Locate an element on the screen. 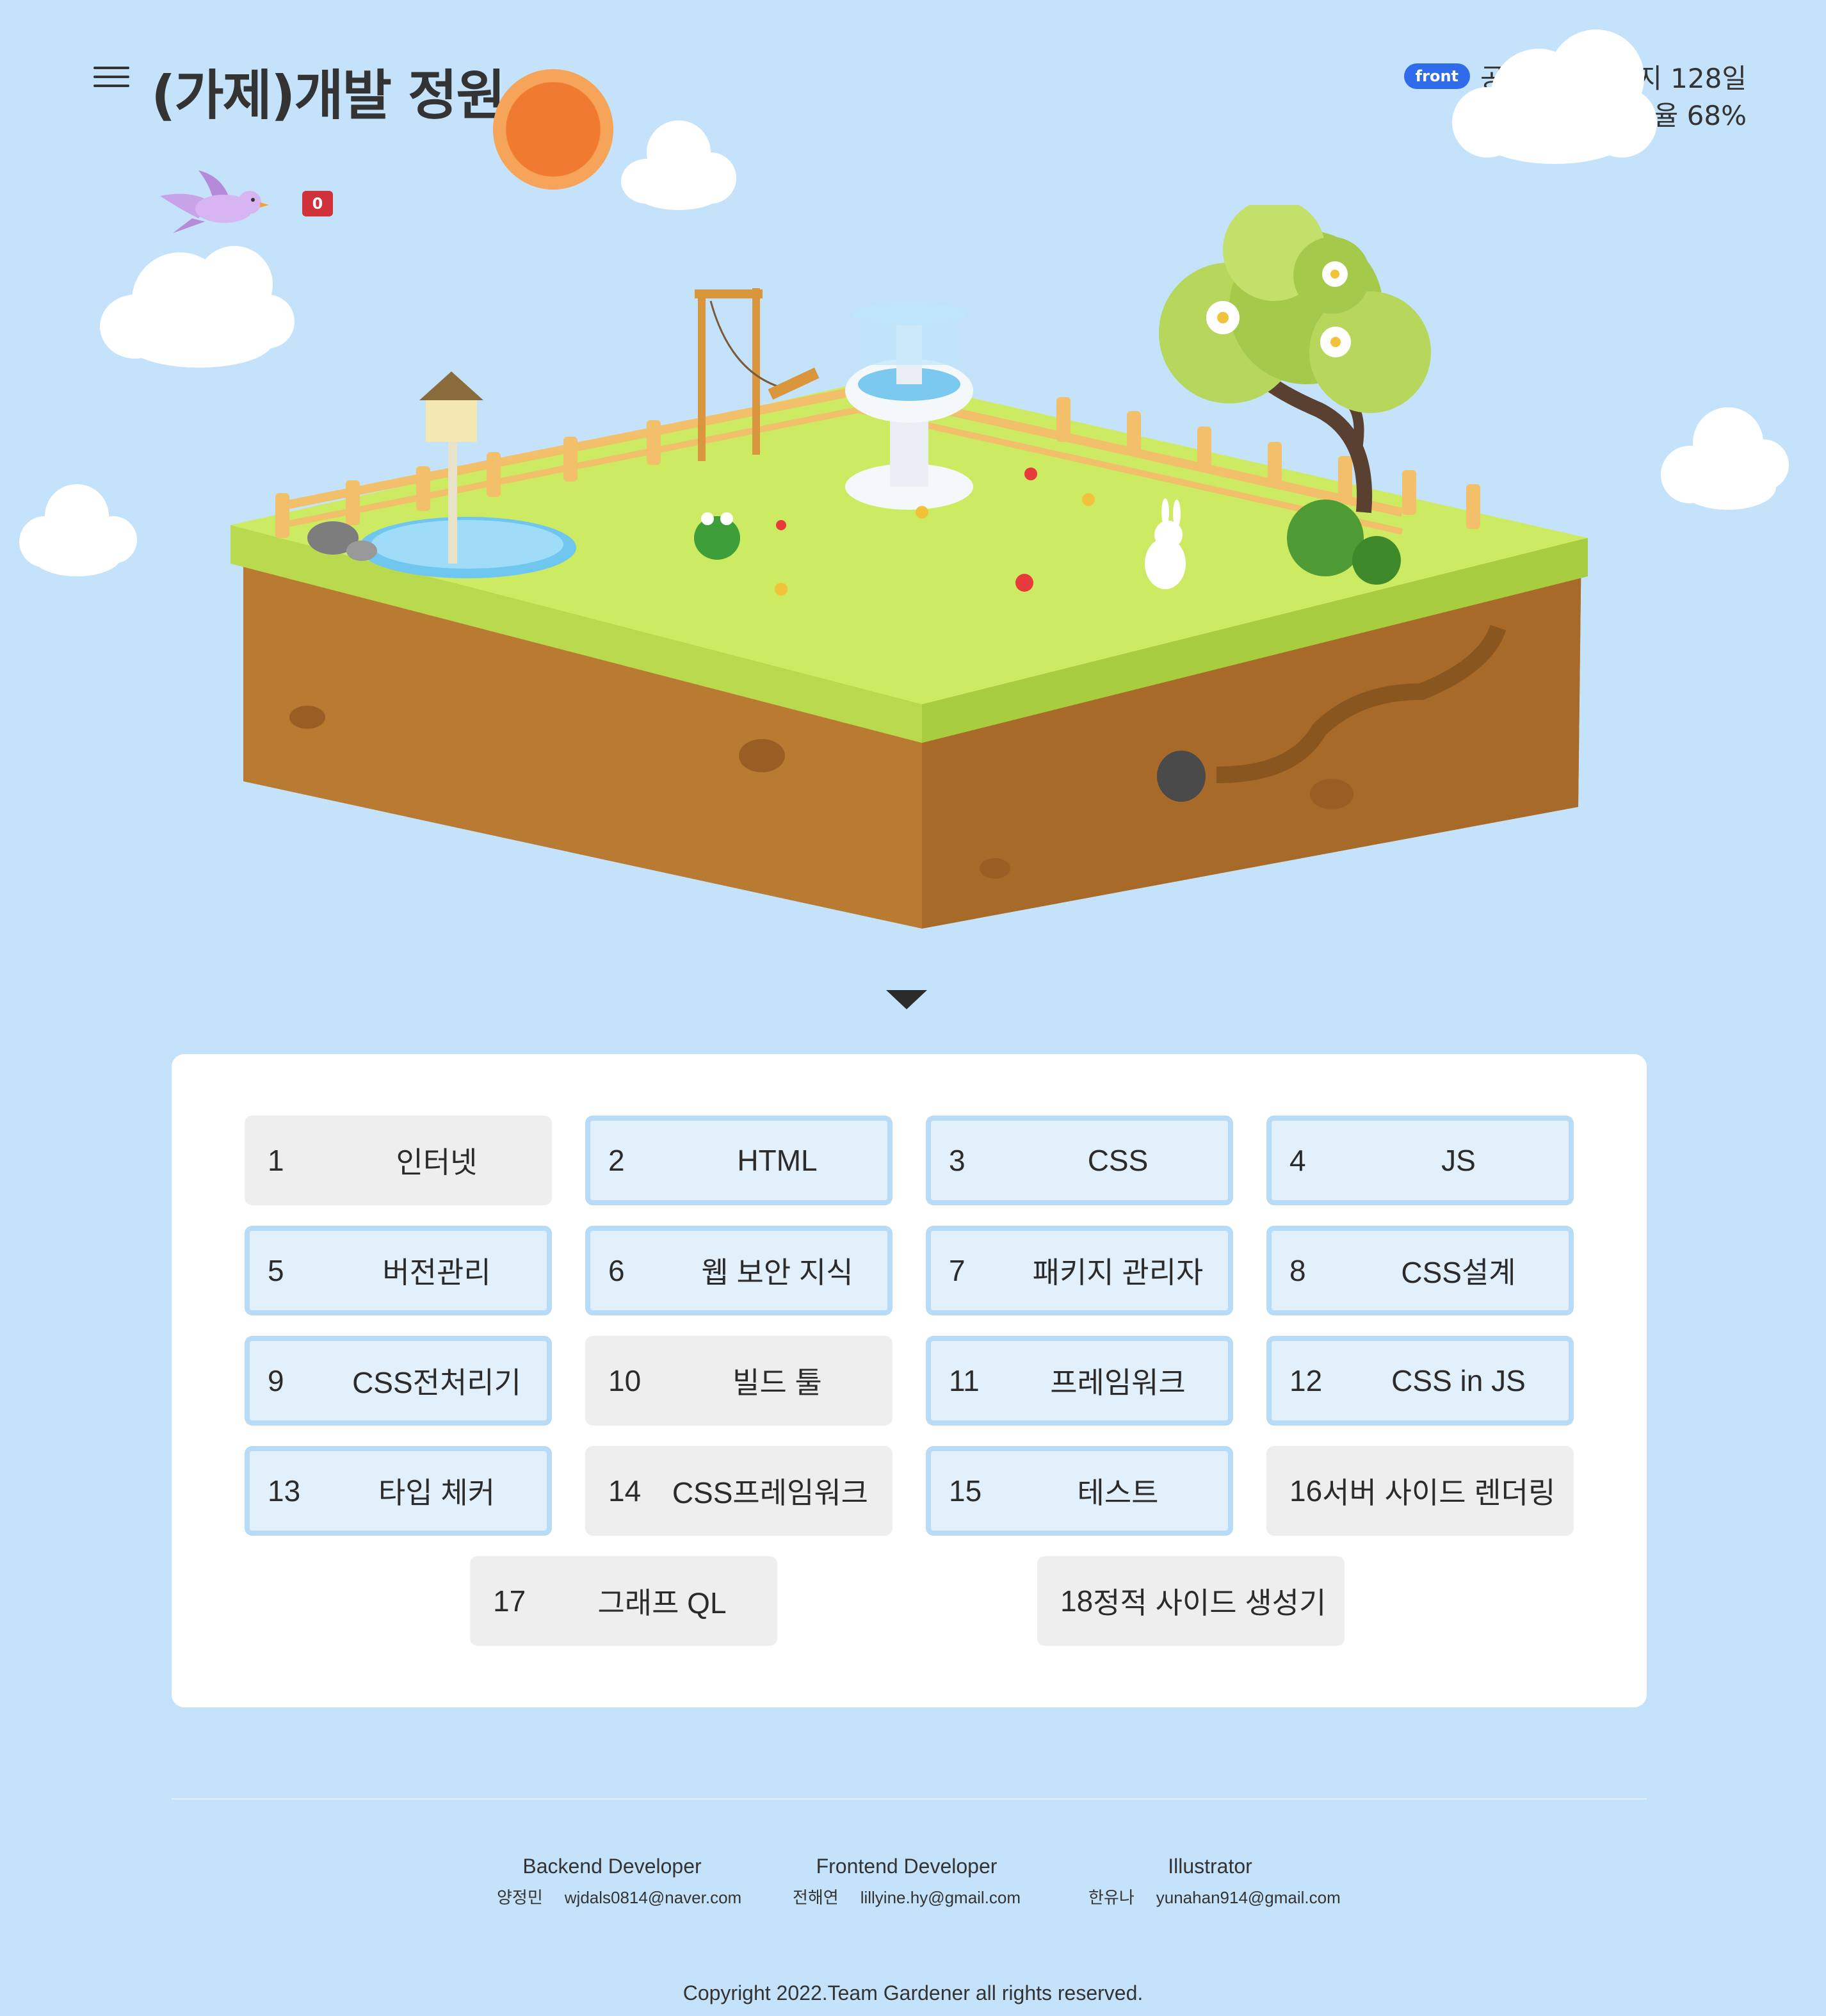 This screenshot has height=2016, width=1826. card-label: CSS설계 is located at coordinates (1458, 1272).